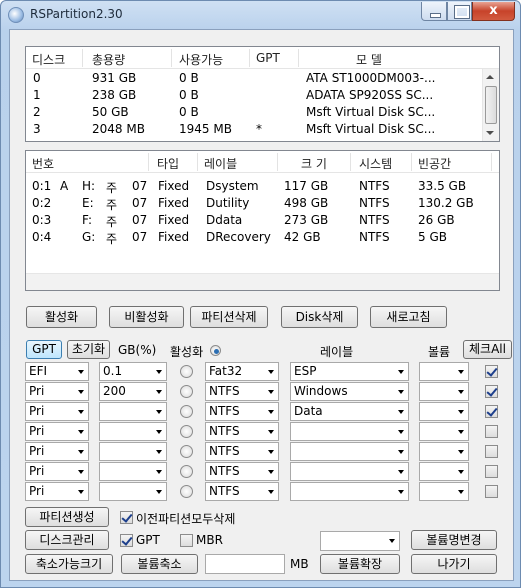  What do you see at coordinates (268, 58) in the screenshot?
I see `col-gpt: GPT` at bounding box center [268, 58].